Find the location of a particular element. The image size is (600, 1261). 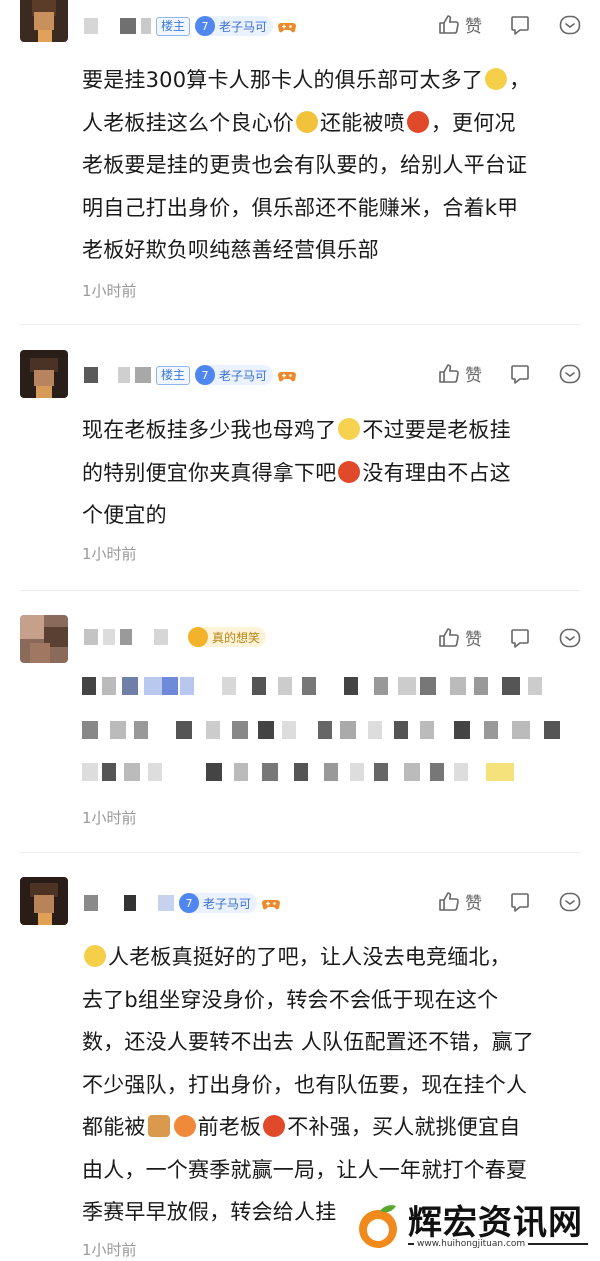

comment-header: 7 老子马可 is located at coordinates (182, 903).